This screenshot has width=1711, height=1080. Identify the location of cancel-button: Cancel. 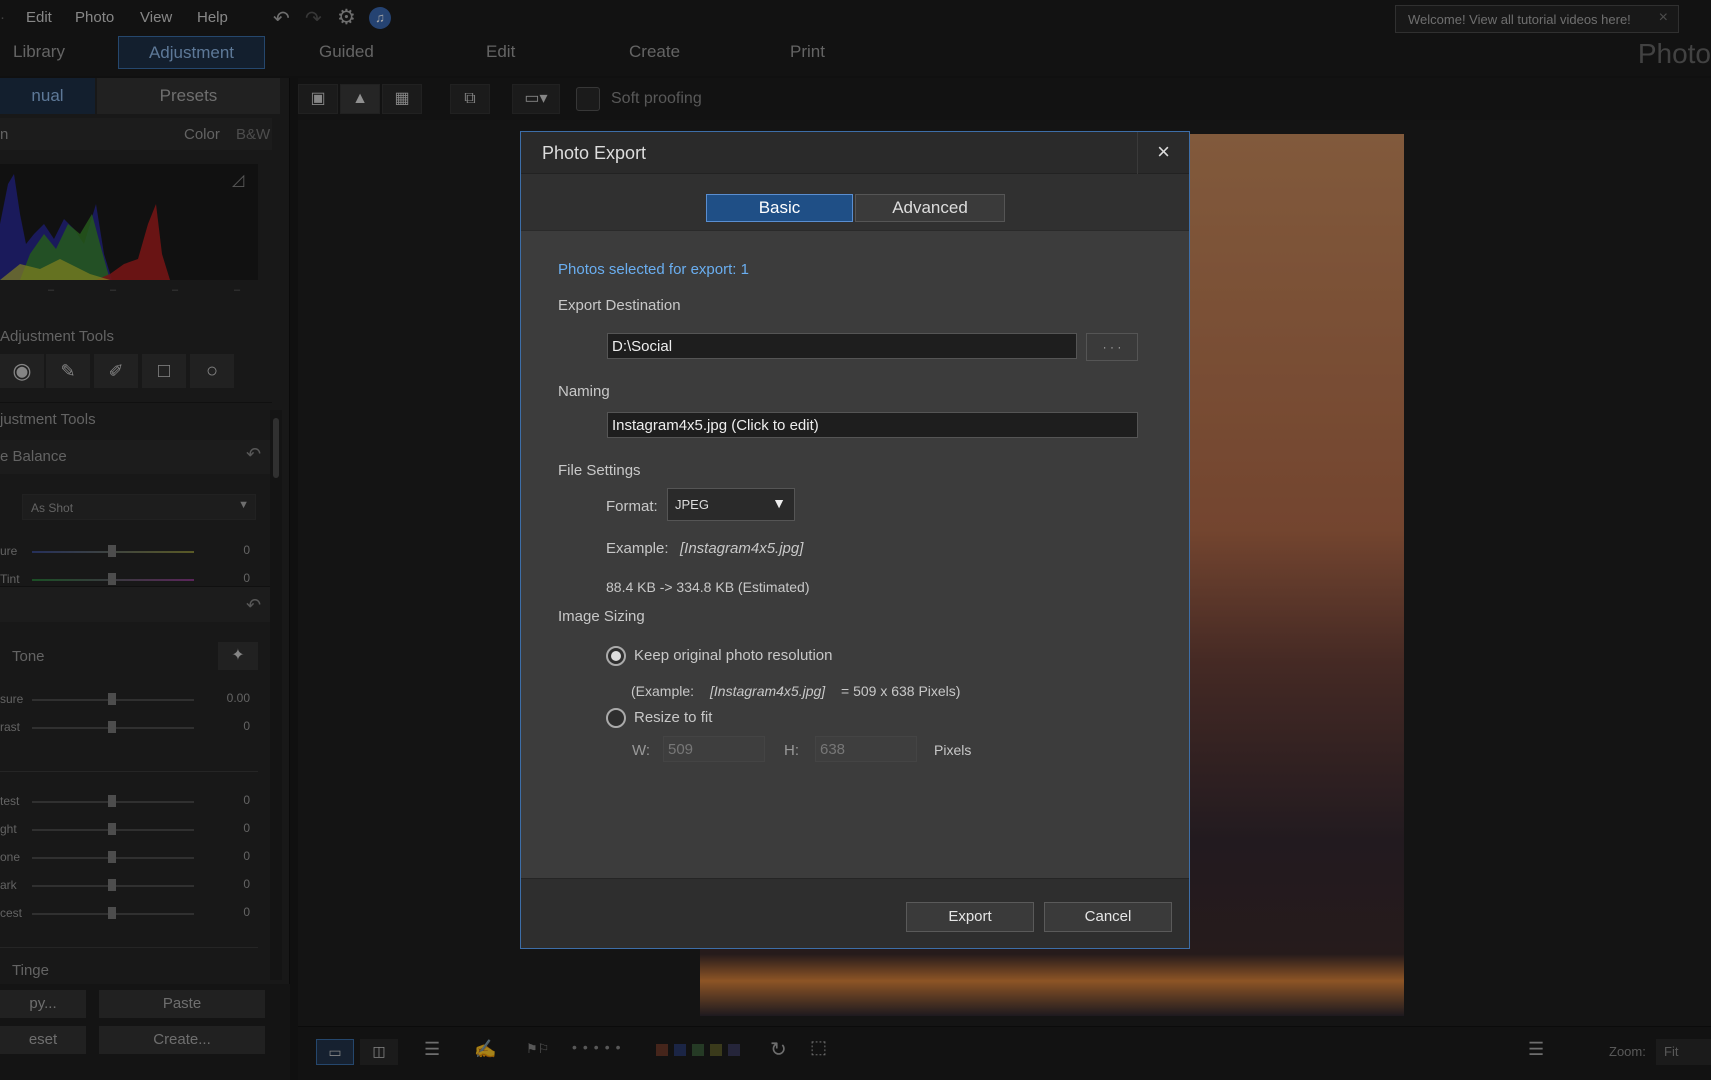
(1108, 917).